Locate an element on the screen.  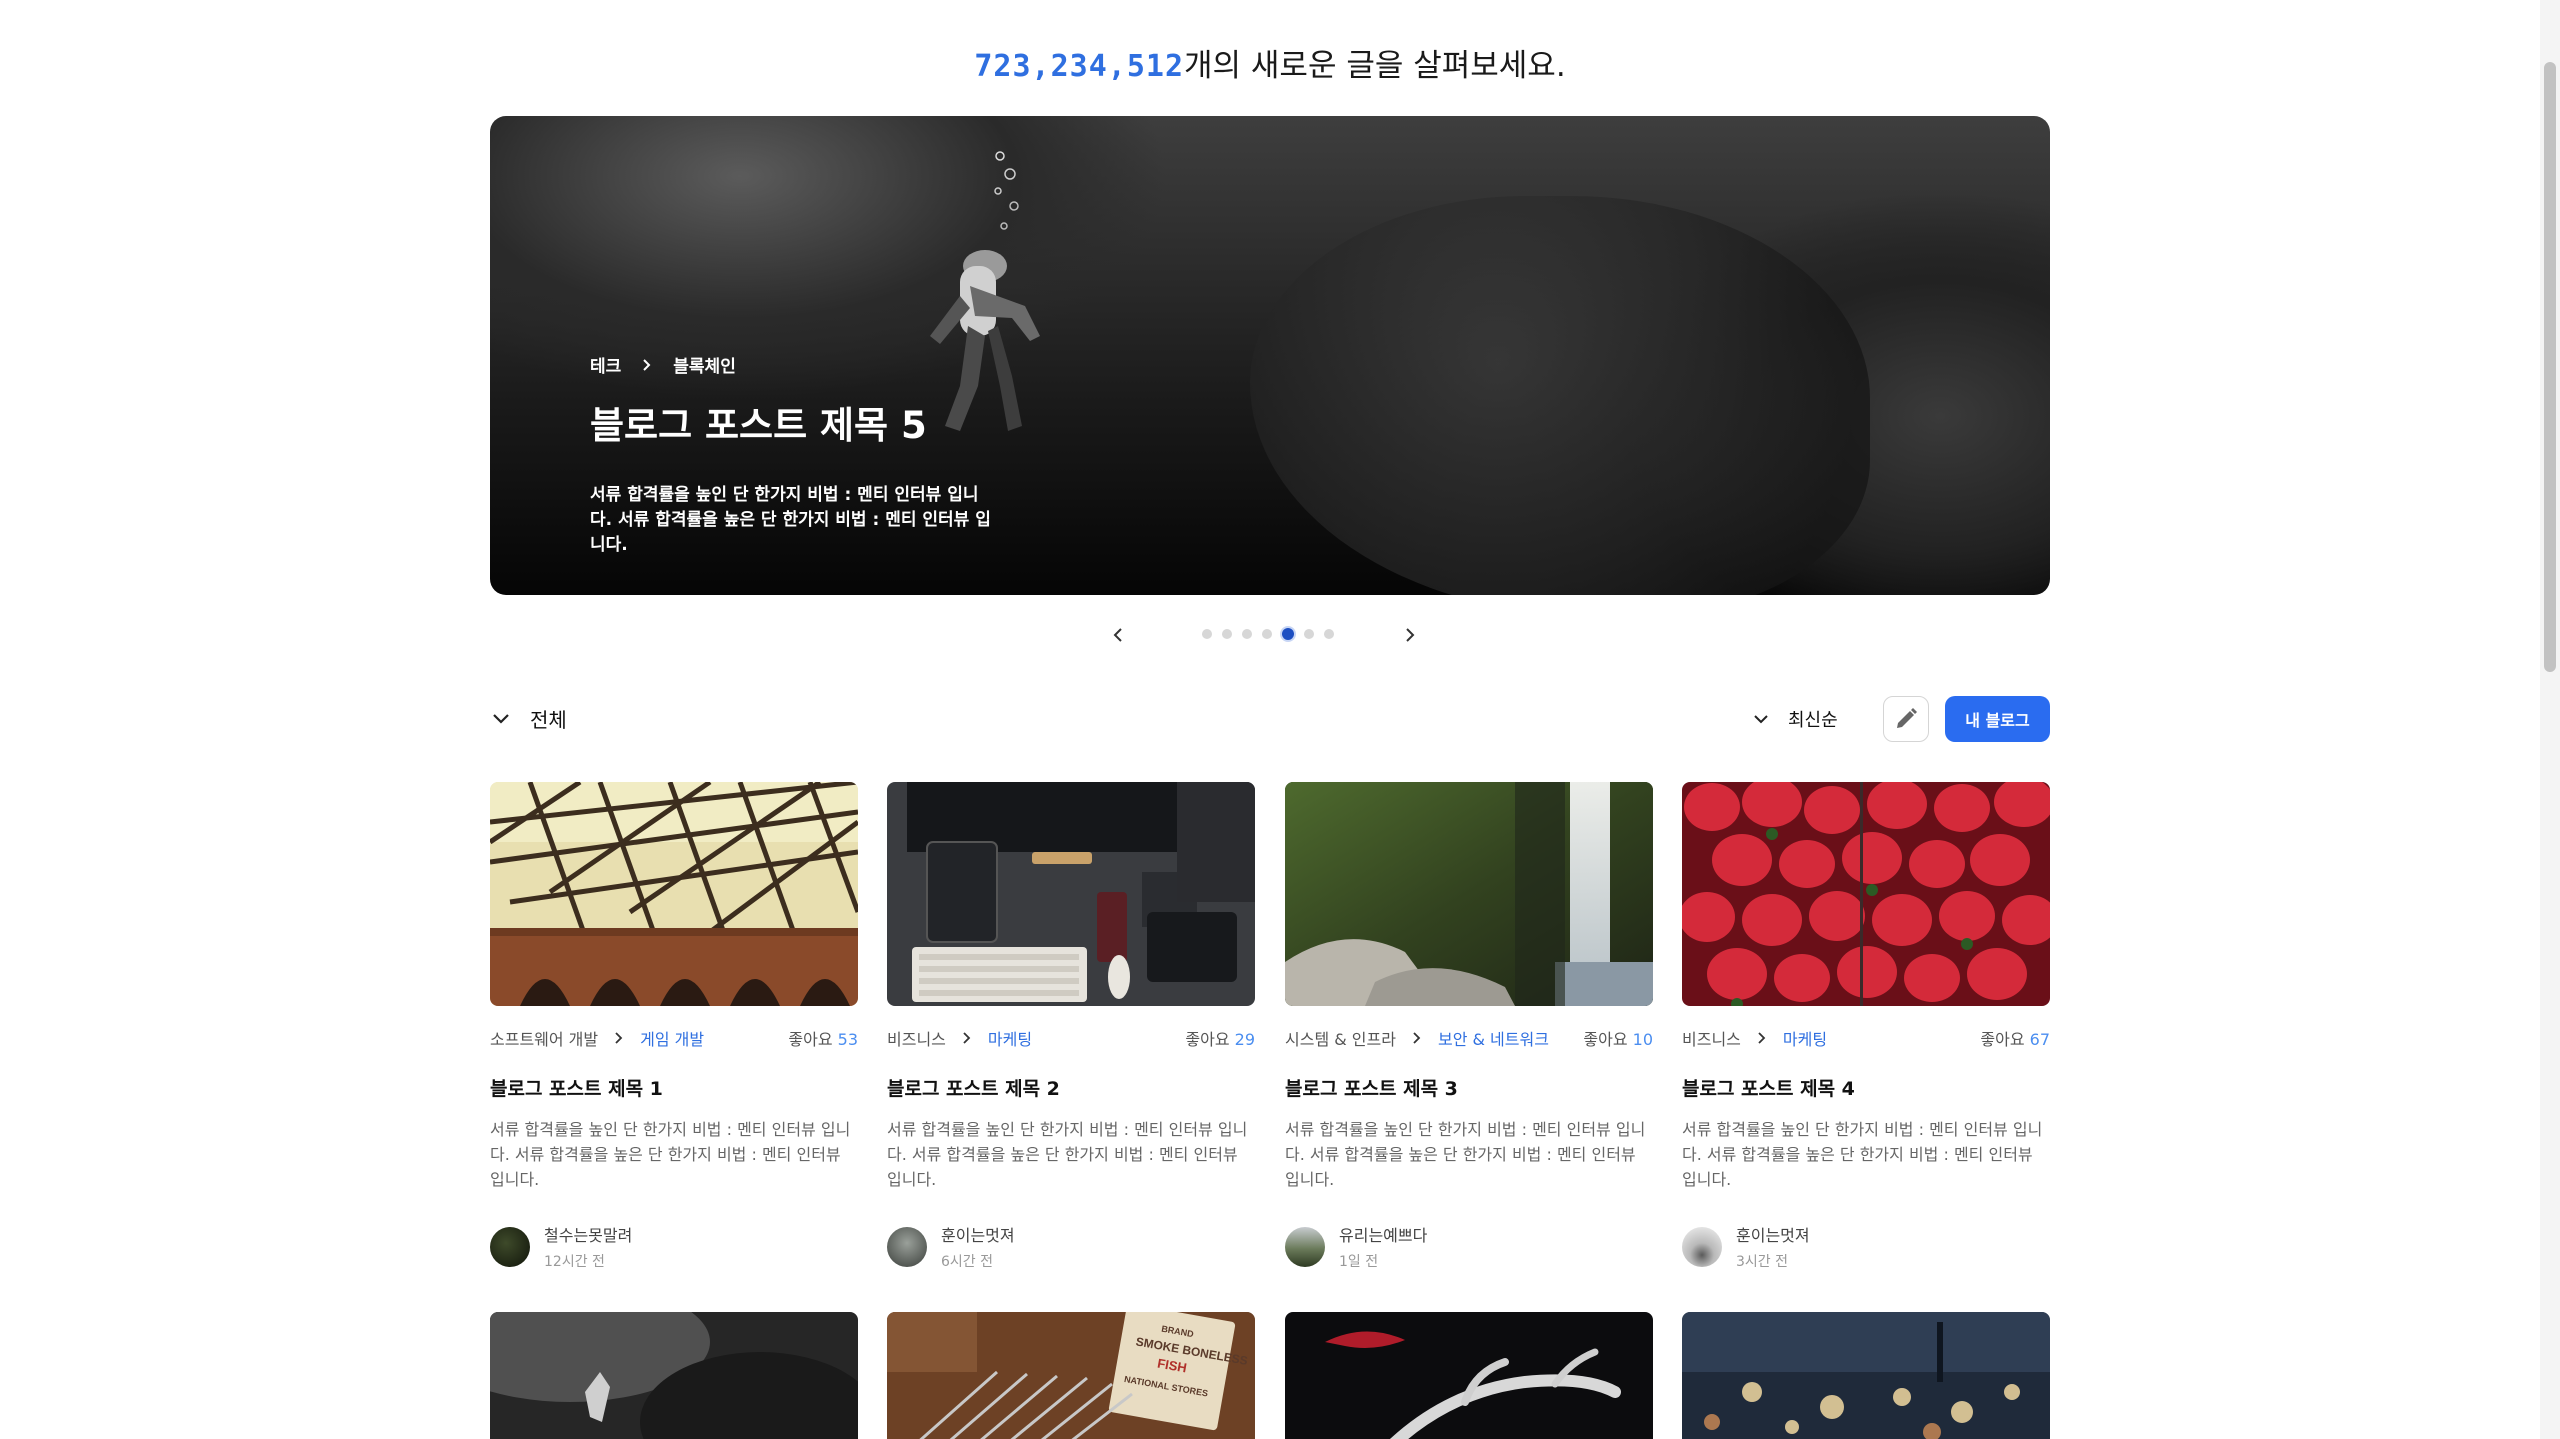
sort-dropdown: 최신순 is located at coordinates (1795, 719).